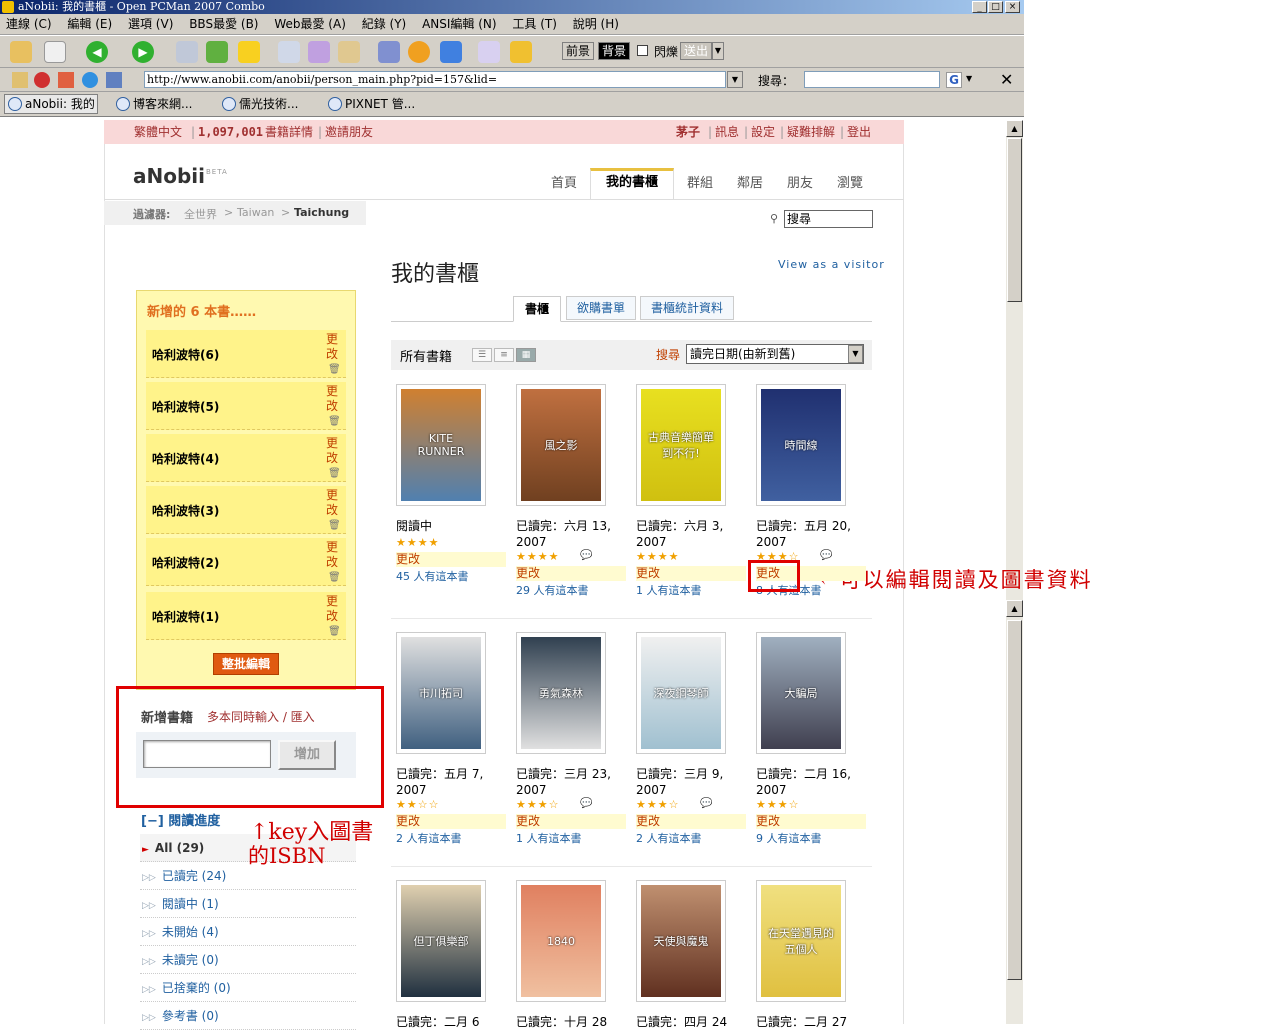 This screenshot has height=1032, width=1280. What do you see at coordinates (20, 80) in the screenshot?
I see `home-icon` at bounding box center [20, 80].